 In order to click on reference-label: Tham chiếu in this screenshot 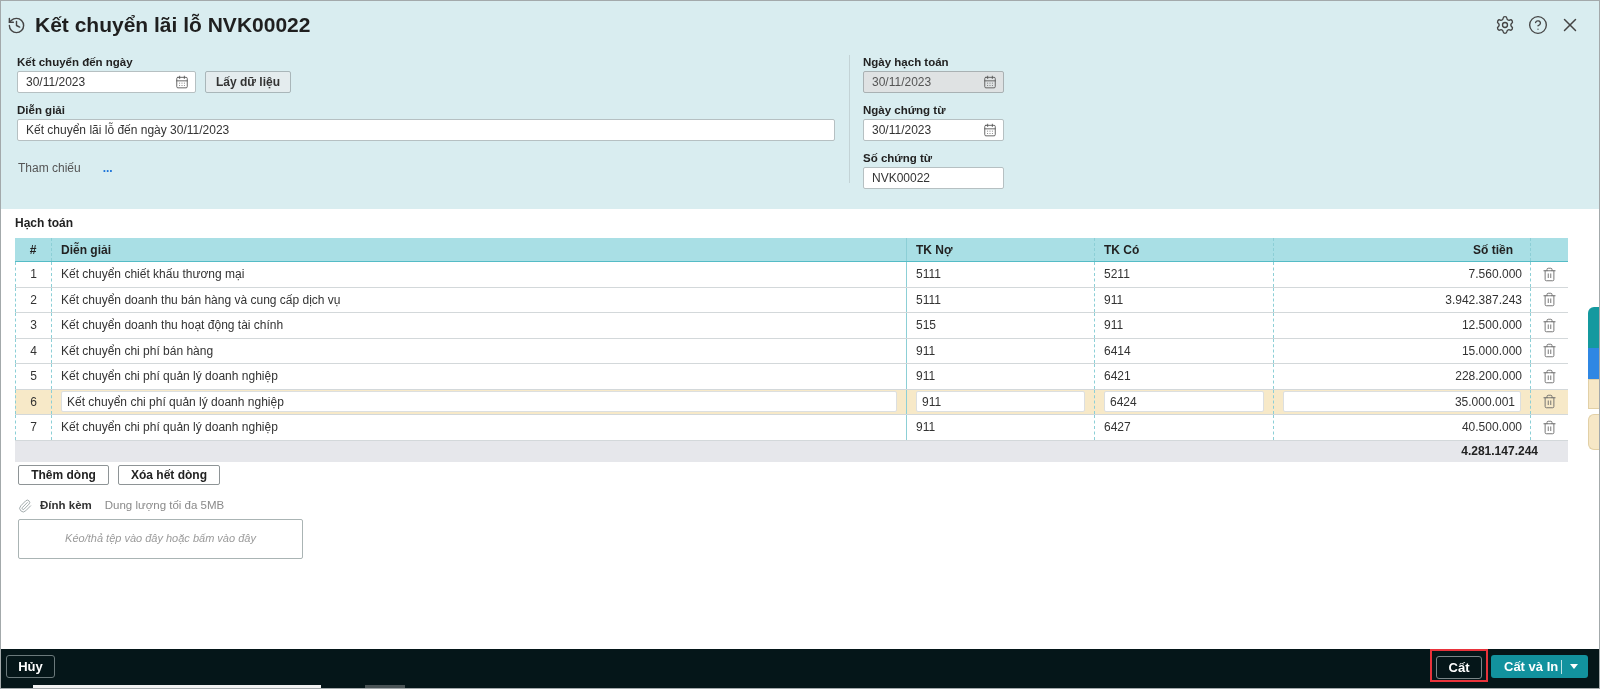, I will do `click(49, 168)`.